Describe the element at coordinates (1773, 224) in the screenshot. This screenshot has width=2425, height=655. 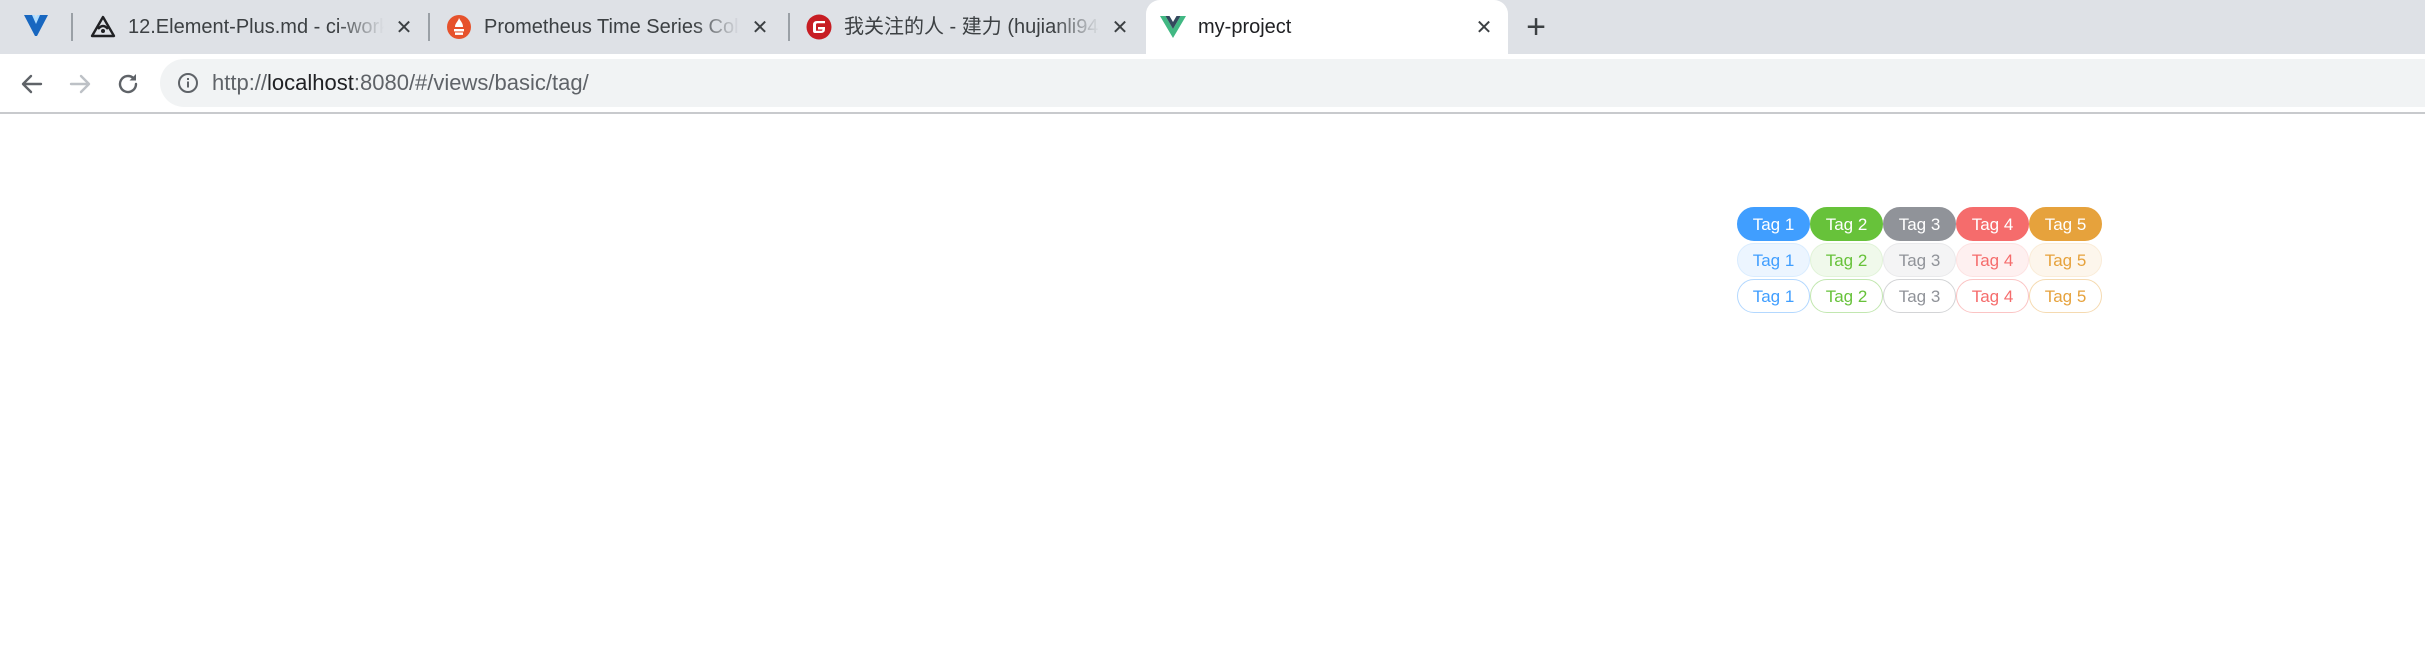
I see `tag-dark-1: Tag 1` at that location.